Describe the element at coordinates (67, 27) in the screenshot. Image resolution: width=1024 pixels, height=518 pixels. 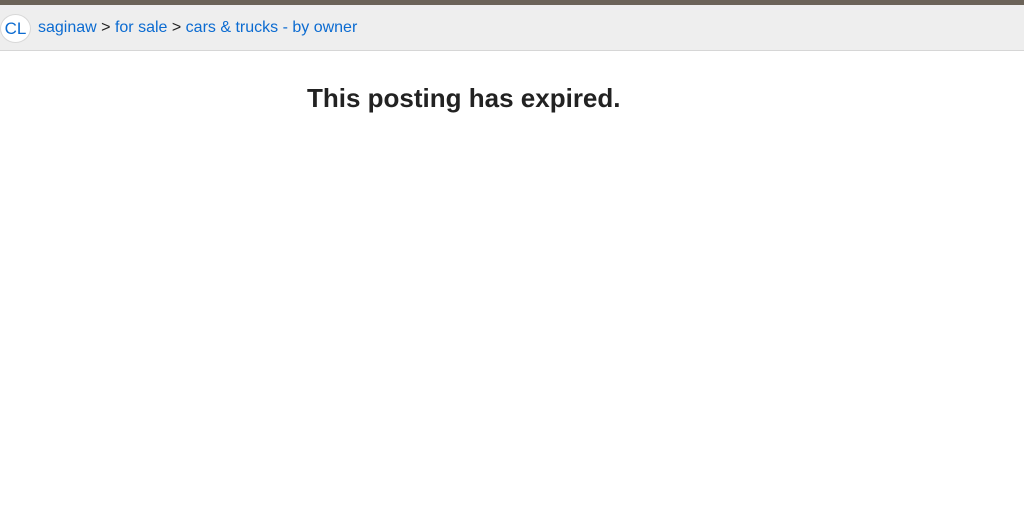
I see `breadcrumb-area-link: saginaw` at that location.